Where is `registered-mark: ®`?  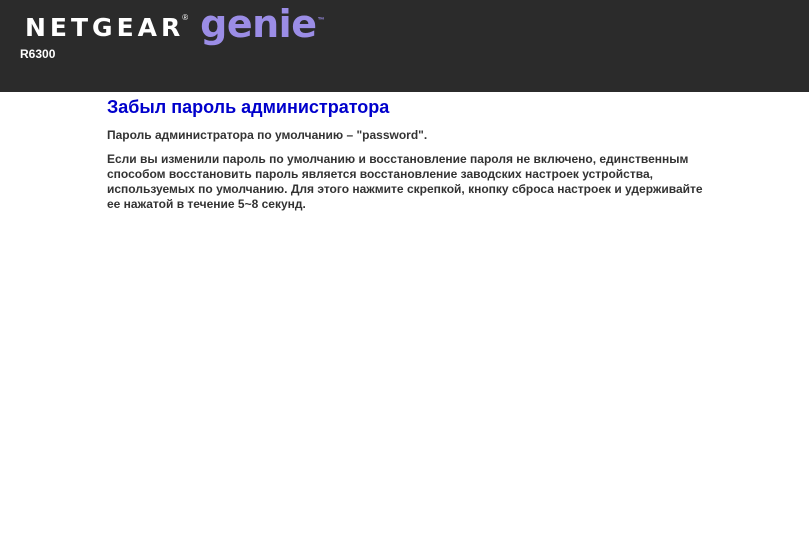 registered-mark: ® is located at coordinates (185, 17).